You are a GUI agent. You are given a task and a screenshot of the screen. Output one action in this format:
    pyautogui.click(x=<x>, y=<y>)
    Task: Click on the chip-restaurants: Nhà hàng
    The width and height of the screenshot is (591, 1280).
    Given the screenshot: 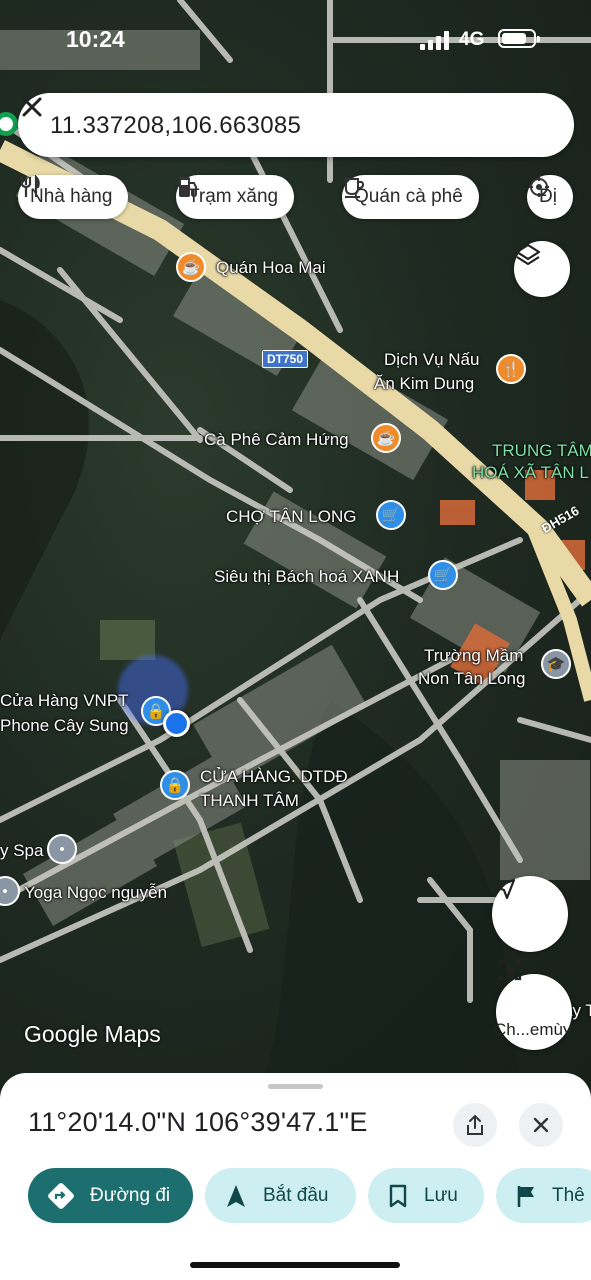 What is the action you would take?
    pyautogui.click(x=73, y=197)
    